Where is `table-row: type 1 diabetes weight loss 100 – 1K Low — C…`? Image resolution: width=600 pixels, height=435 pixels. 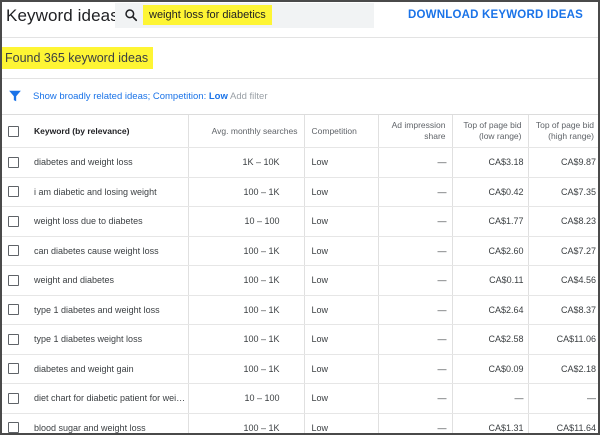 table-row: type 1 diabetes weight loss 100 – 1K Low — C… is located at coordinates (300, 339).